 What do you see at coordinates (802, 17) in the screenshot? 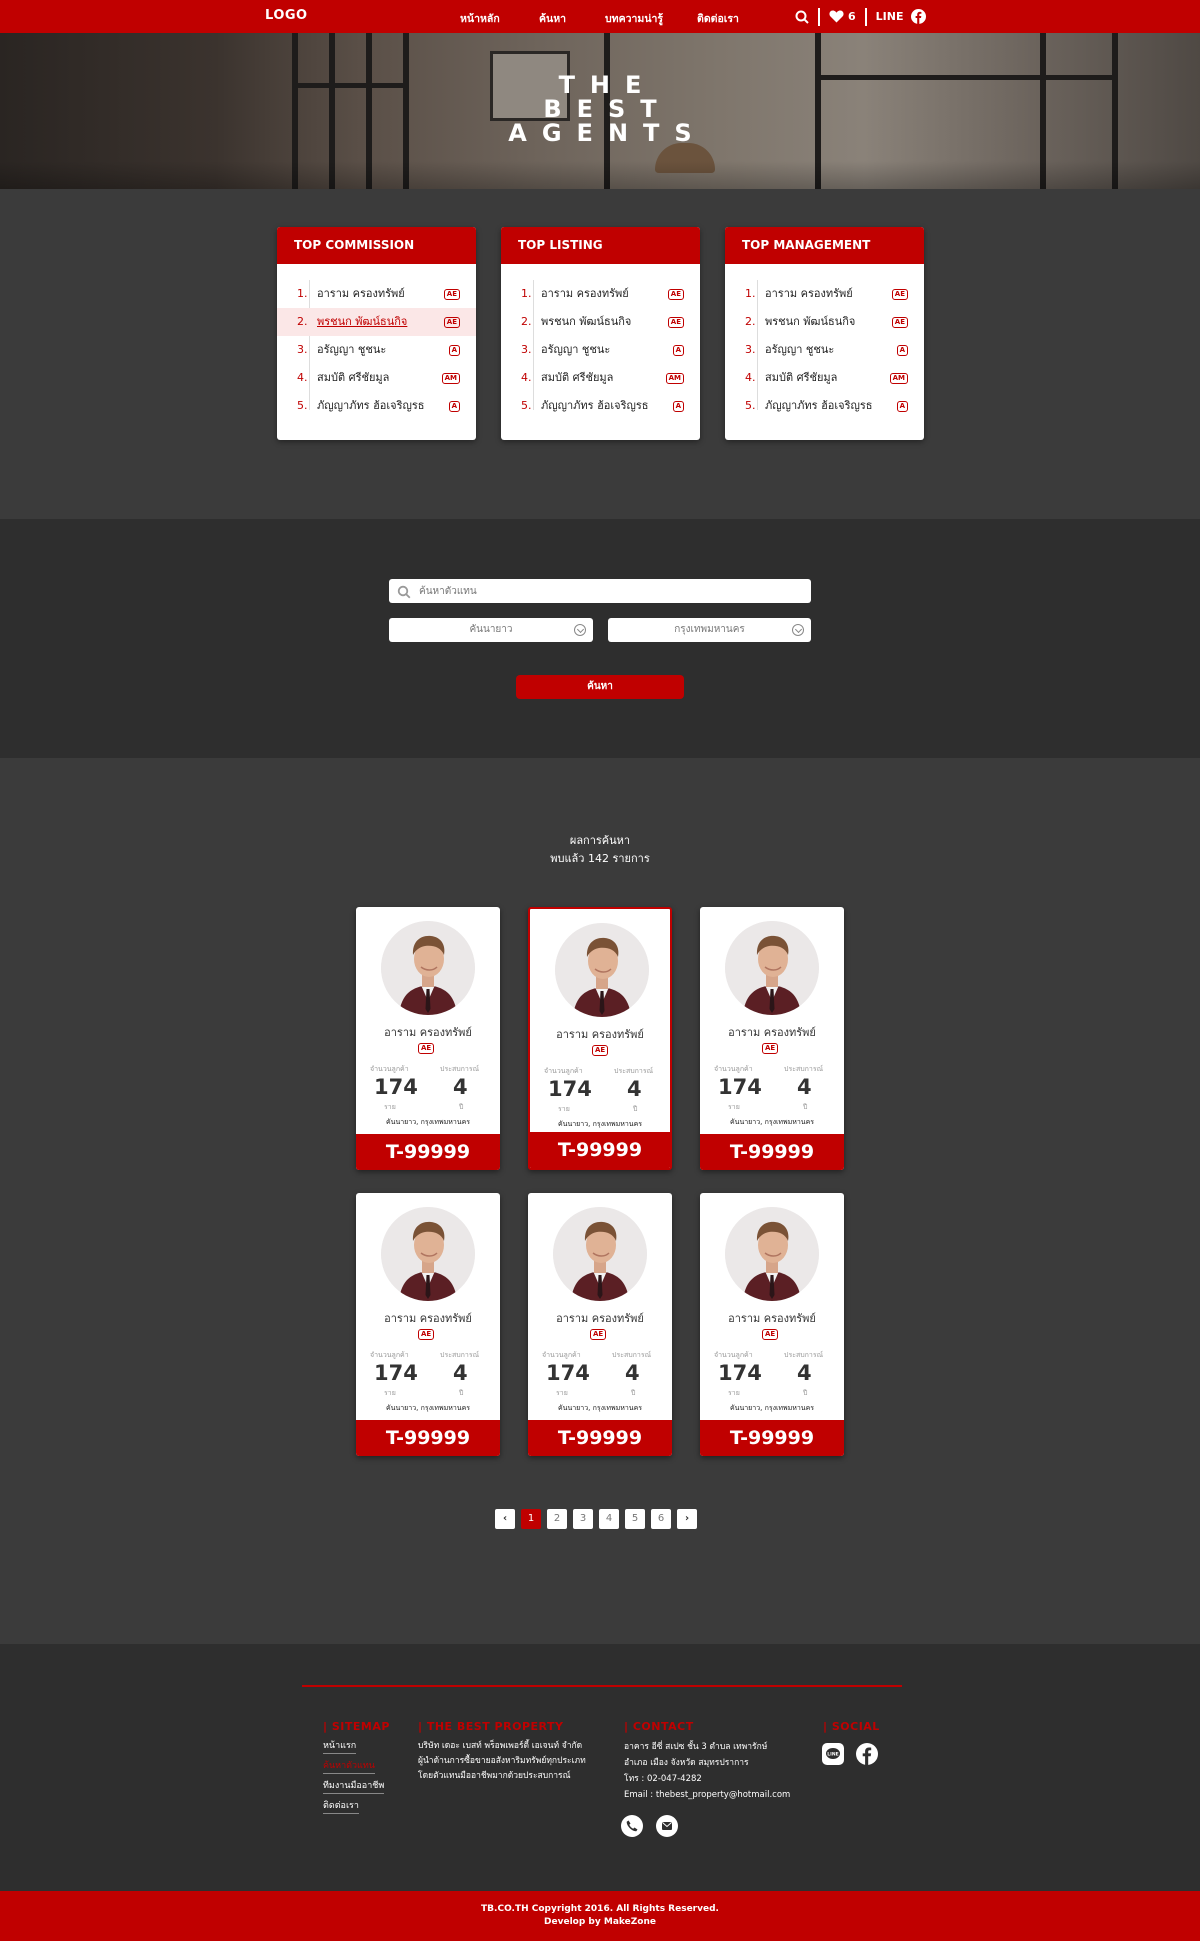
I see `search-icon` at bounding box center [802, 17].